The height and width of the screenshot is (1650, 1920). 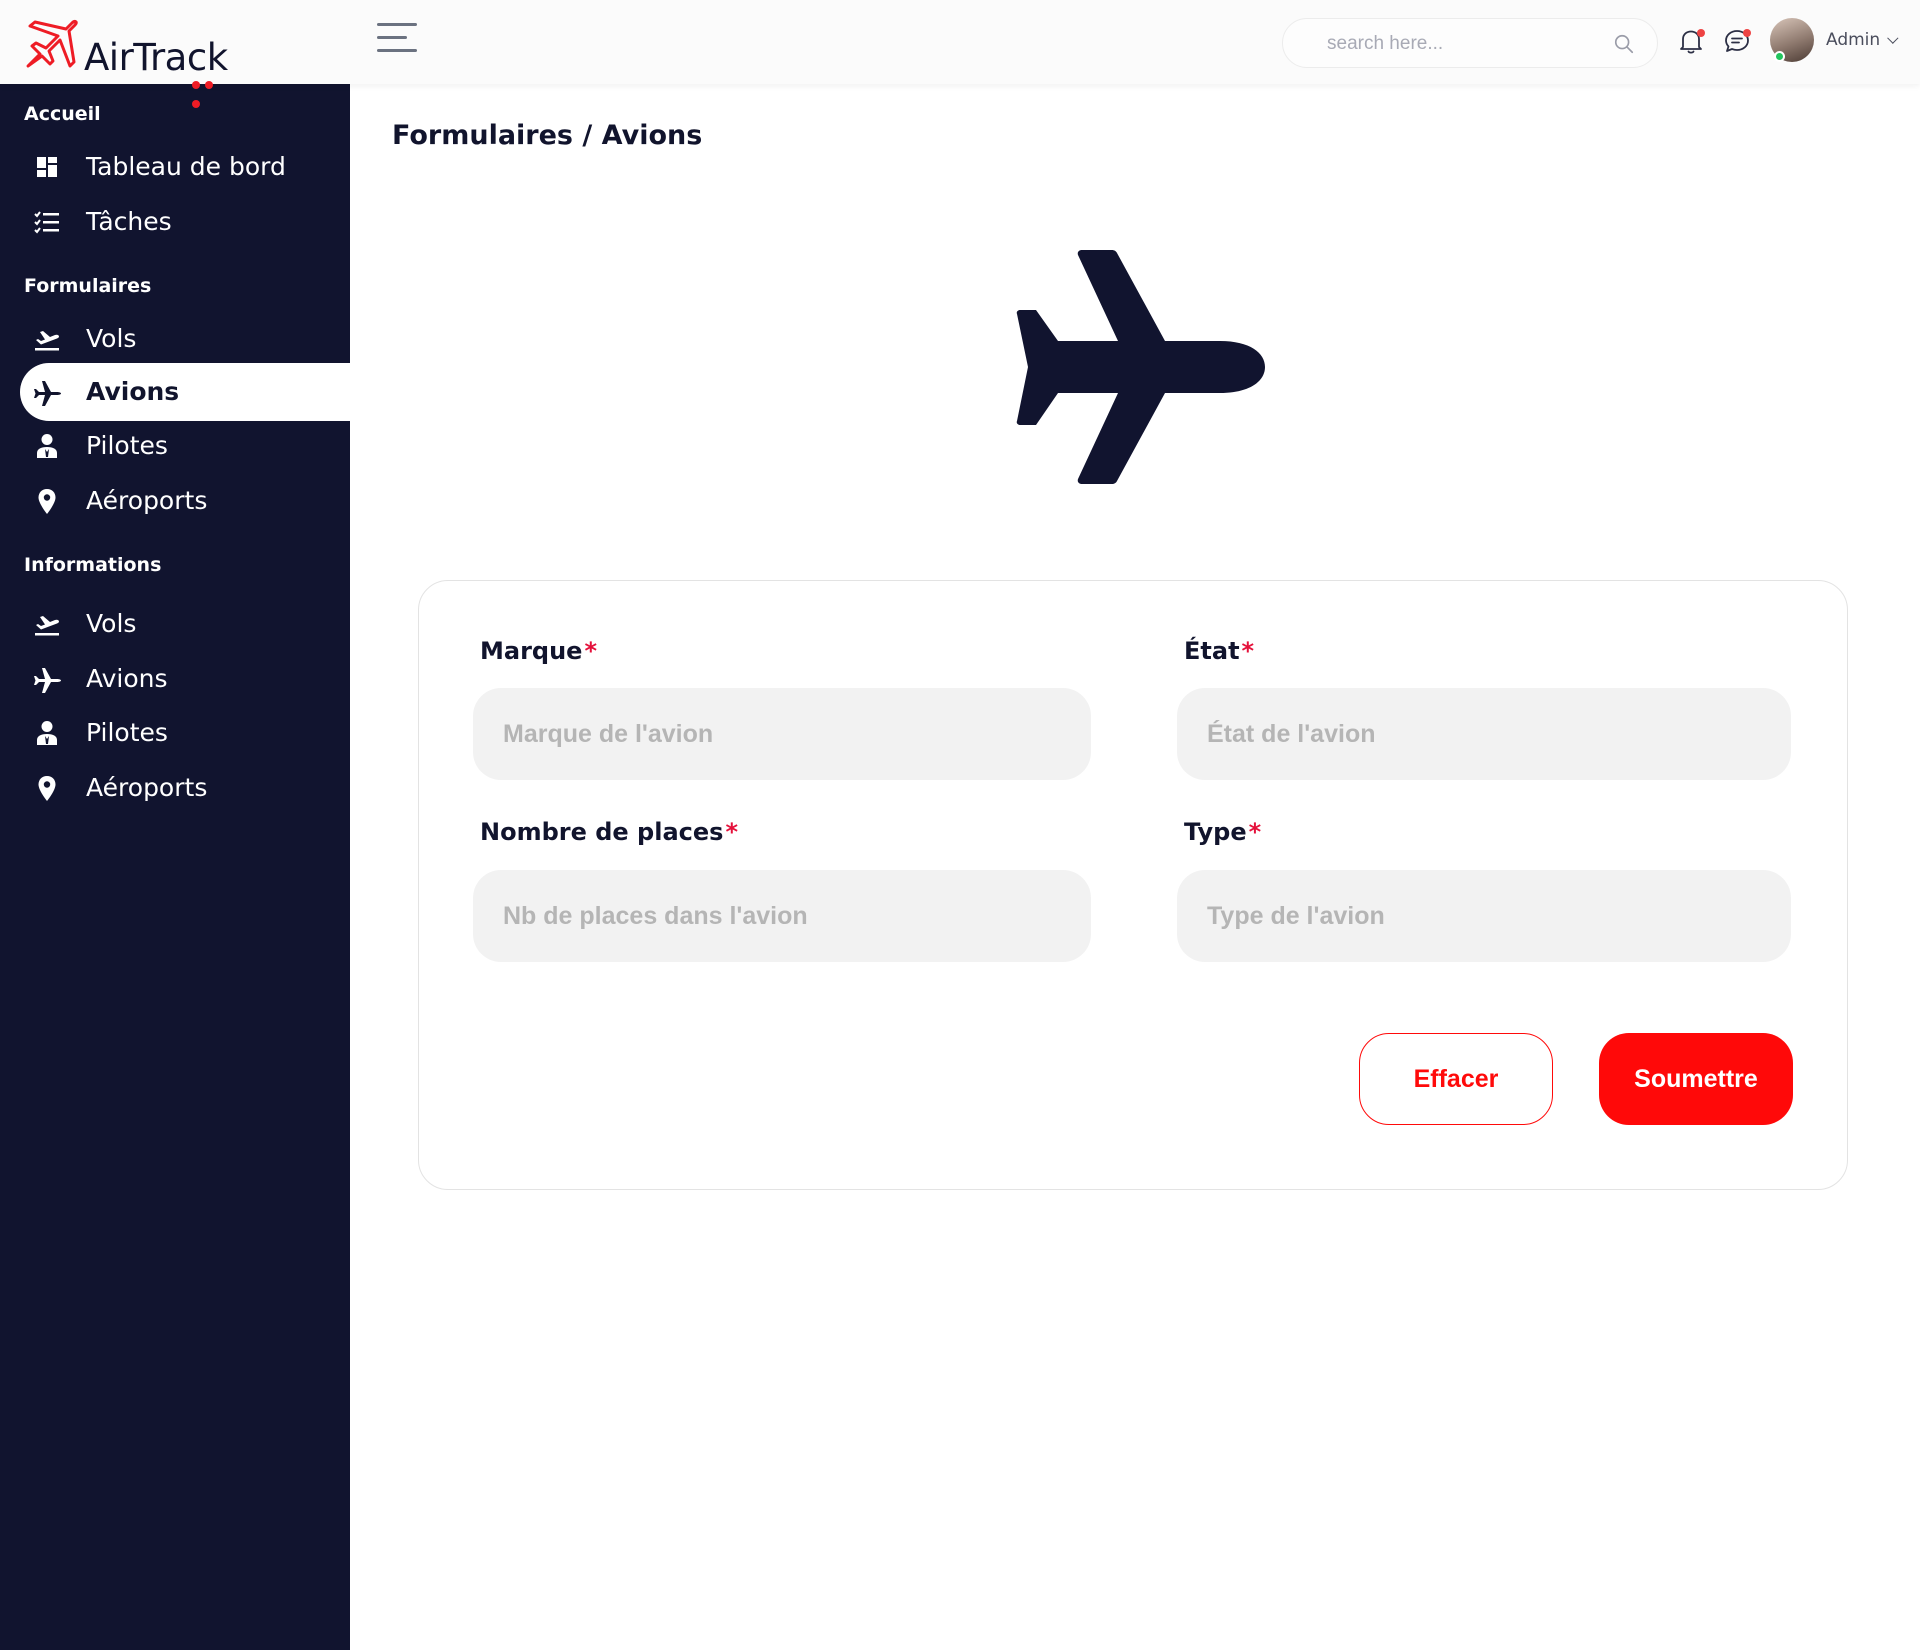 I want to click on field-label-nombre-de-places: Nombre de places*, so click(x=609, y=832).